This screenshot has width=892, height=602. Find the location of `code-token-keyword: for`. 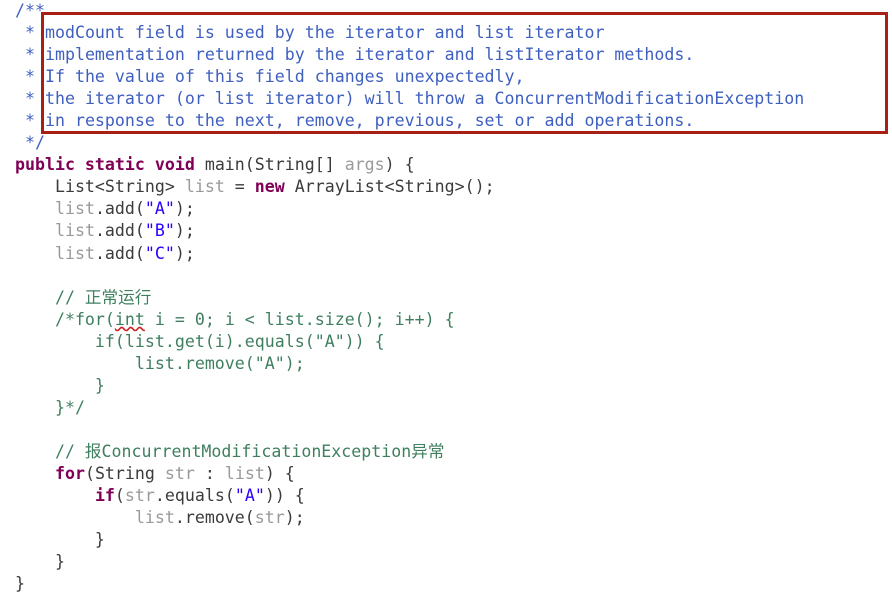

code-token-keyword: for is located at coordinates (69, 473).